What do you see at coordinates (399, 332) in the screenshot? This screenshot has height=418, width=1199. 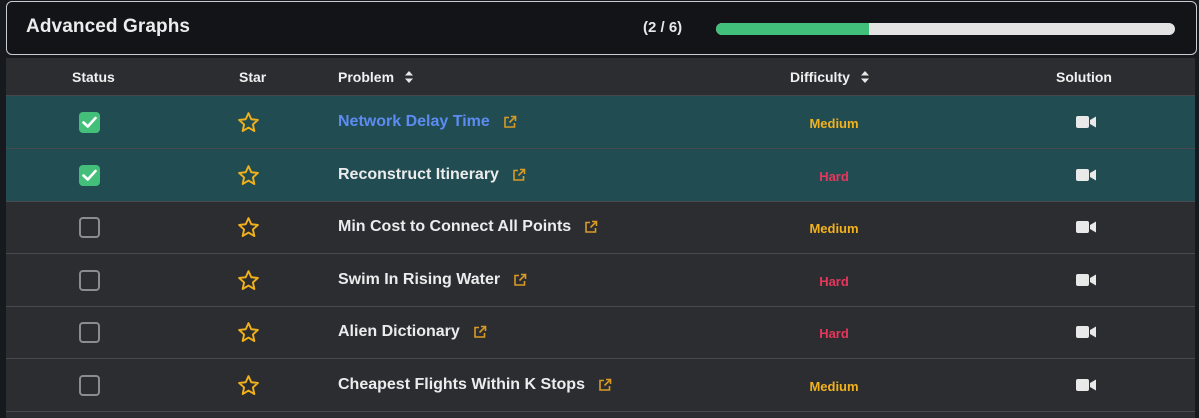 I see `problem-name: Alien Dictionary` at bounding box center [399, 332].